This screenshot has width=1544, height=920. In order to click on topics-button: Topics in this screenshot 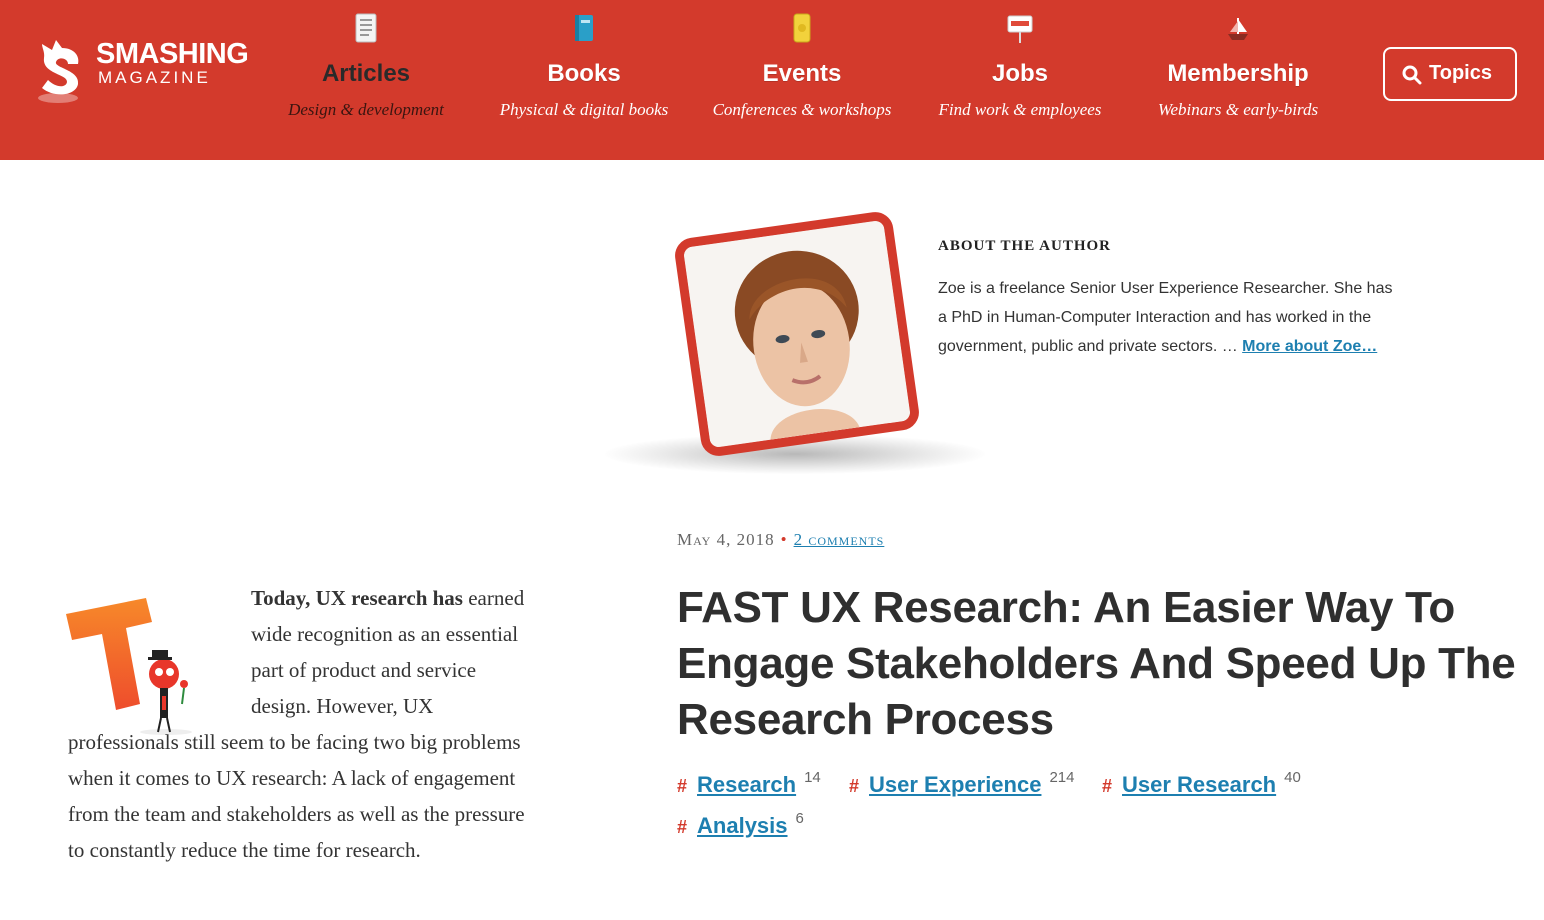, I will do `click(1450, 74)`.